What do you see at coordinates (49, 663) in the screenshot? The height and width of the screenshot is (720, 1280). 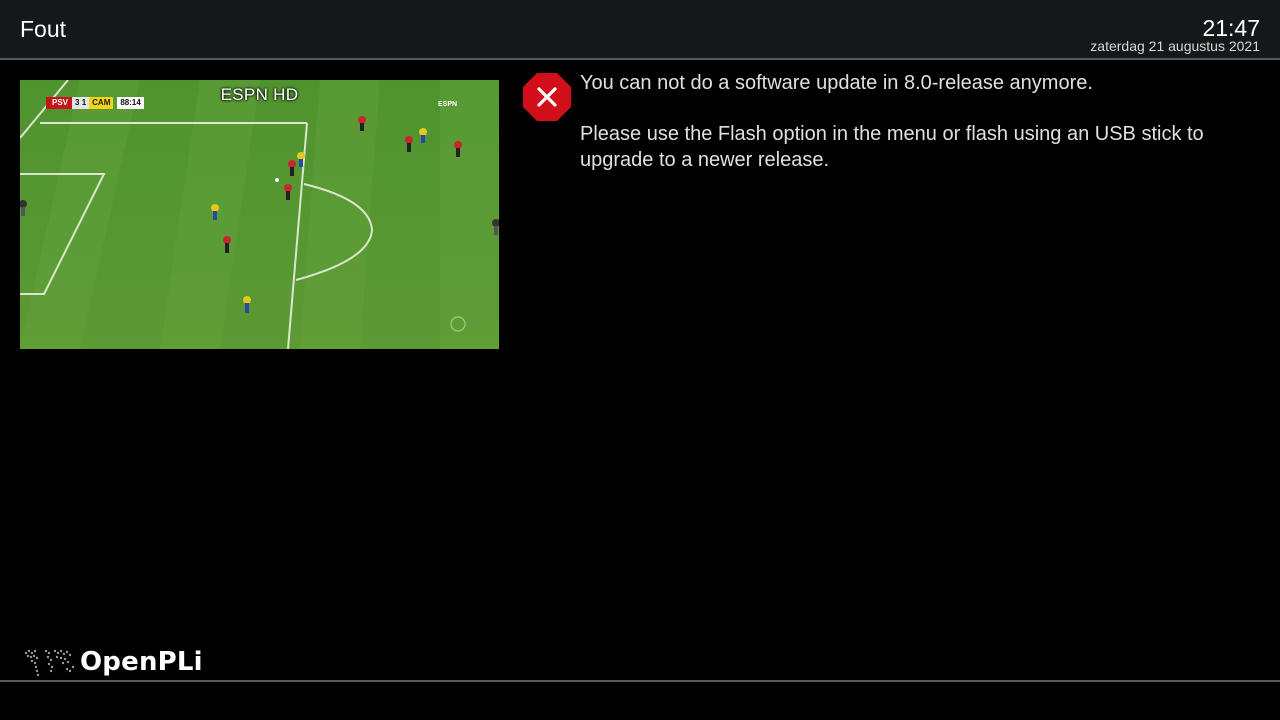 I see `world-map-icon` at bounding box center [49, 663].